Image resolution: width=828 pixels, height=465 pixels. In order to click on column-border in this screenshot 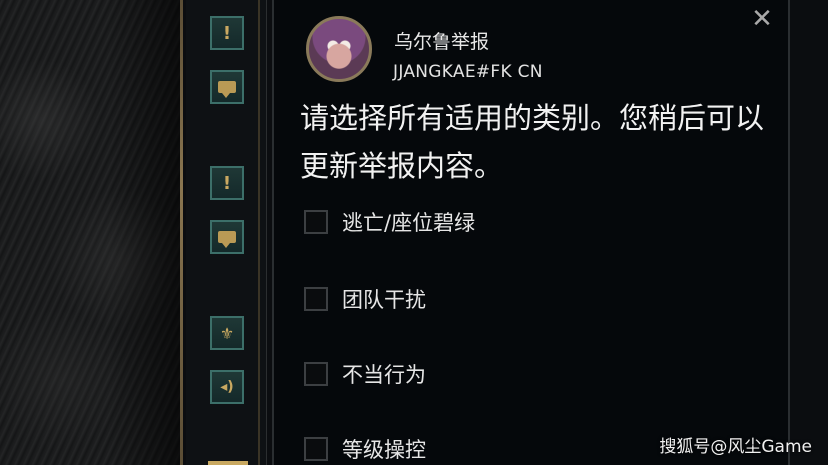, I will do `click(259, 232)`.